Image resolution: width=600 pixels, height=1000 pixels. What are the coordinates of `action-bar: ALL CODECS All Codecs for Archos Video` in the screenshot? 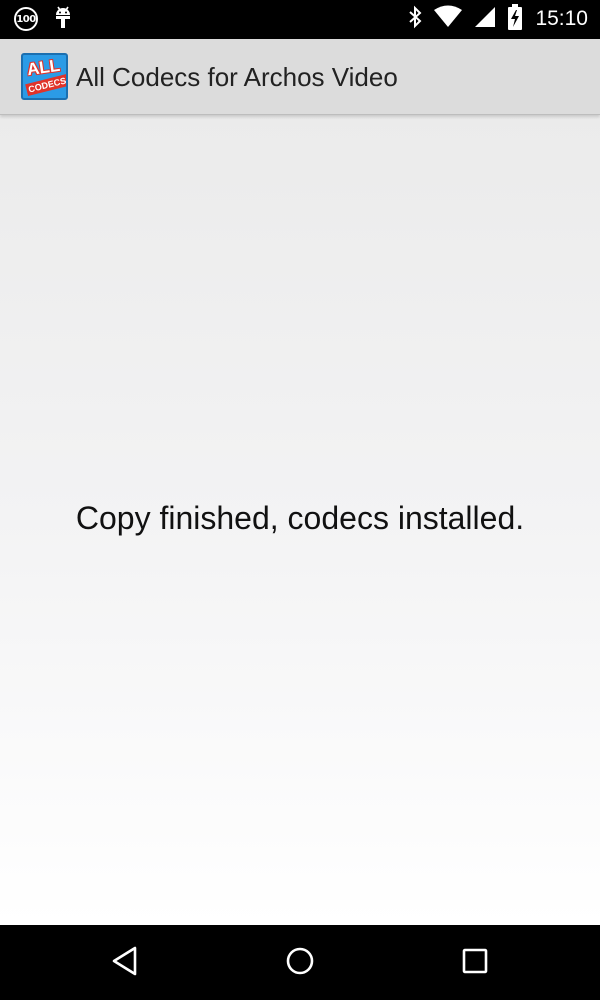 It's located at (300, 77).